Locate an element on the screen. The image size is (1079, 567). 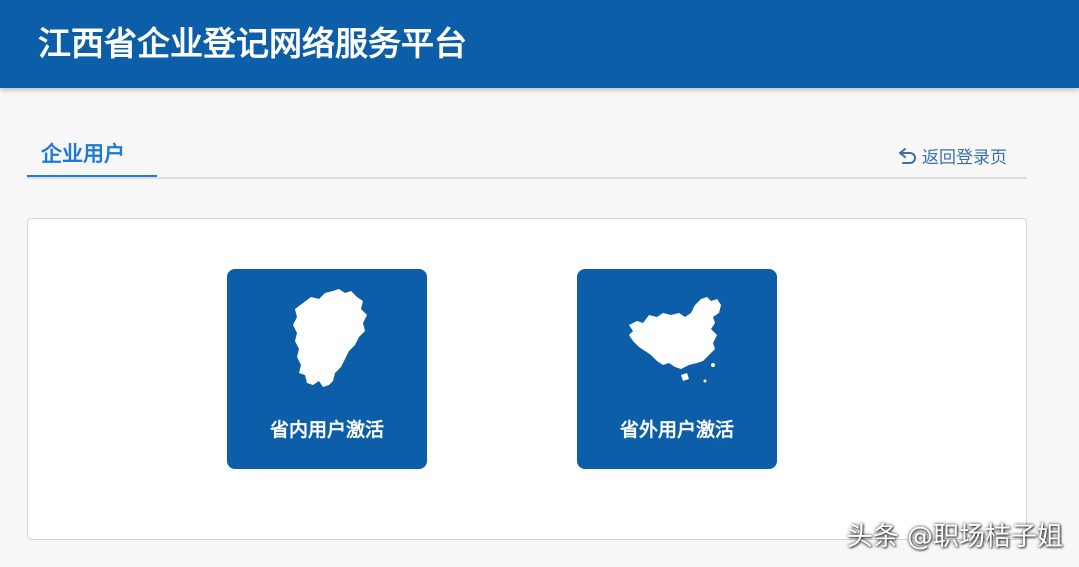
back-to-login-label: 返回登录页 is located at coordinates (964, 158).